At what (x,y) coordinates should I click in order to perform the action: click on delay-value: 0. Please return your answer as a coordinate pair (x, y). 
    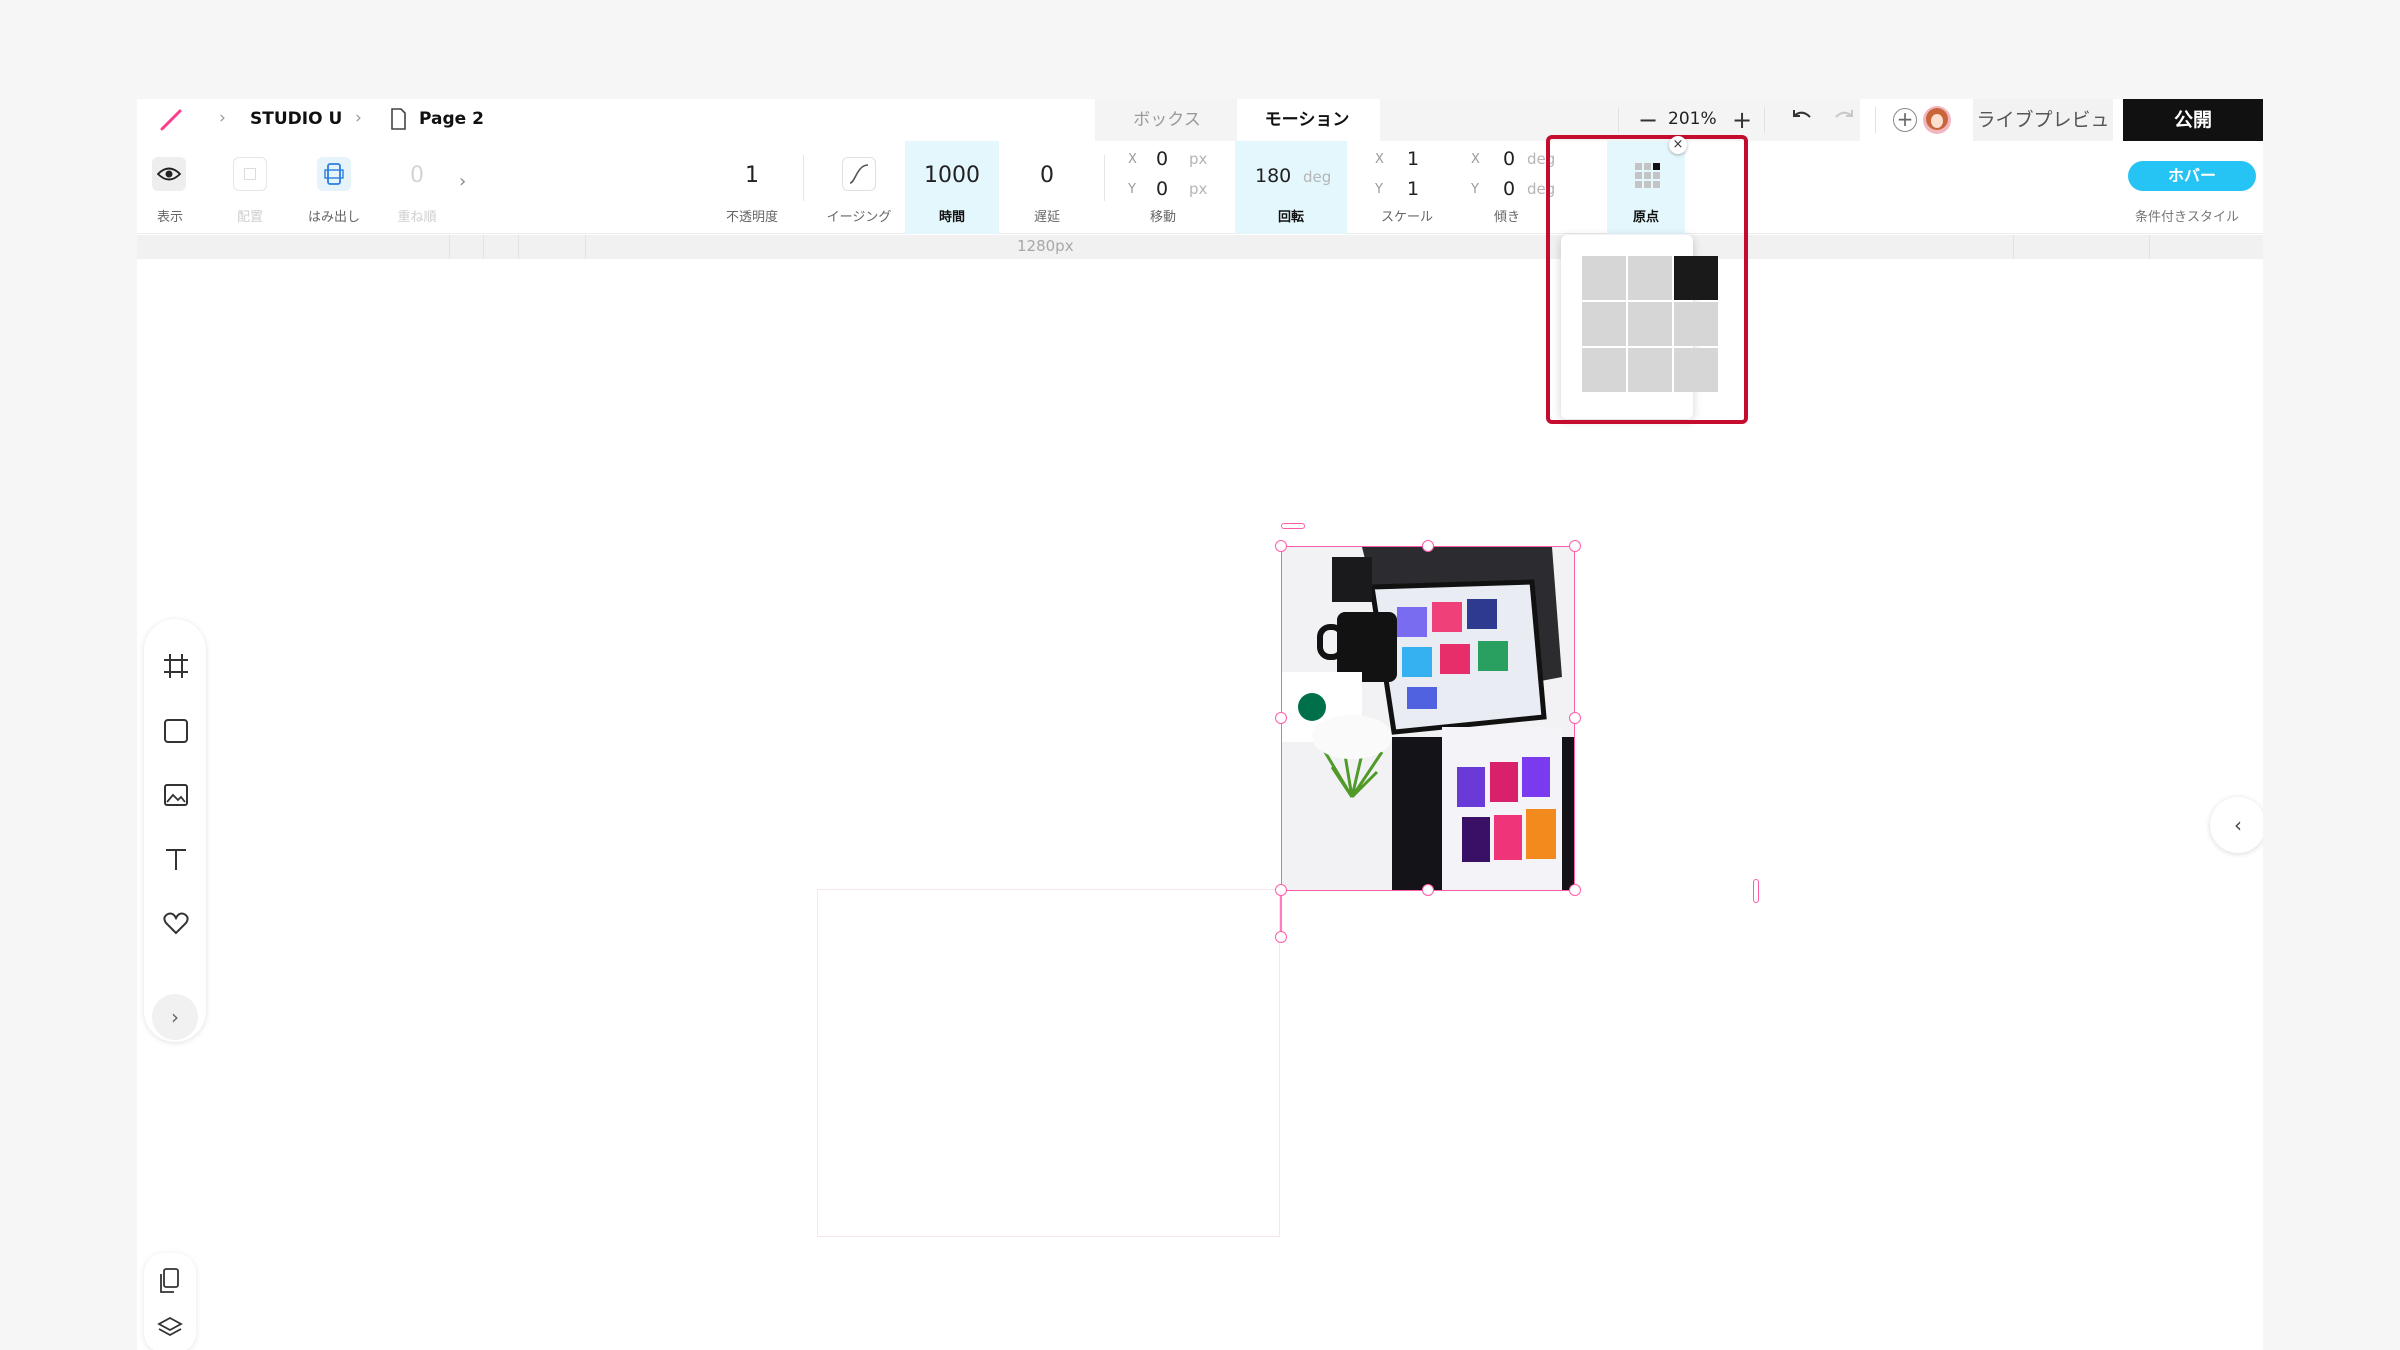
    Looking at the image, I should click on (1047, 175).